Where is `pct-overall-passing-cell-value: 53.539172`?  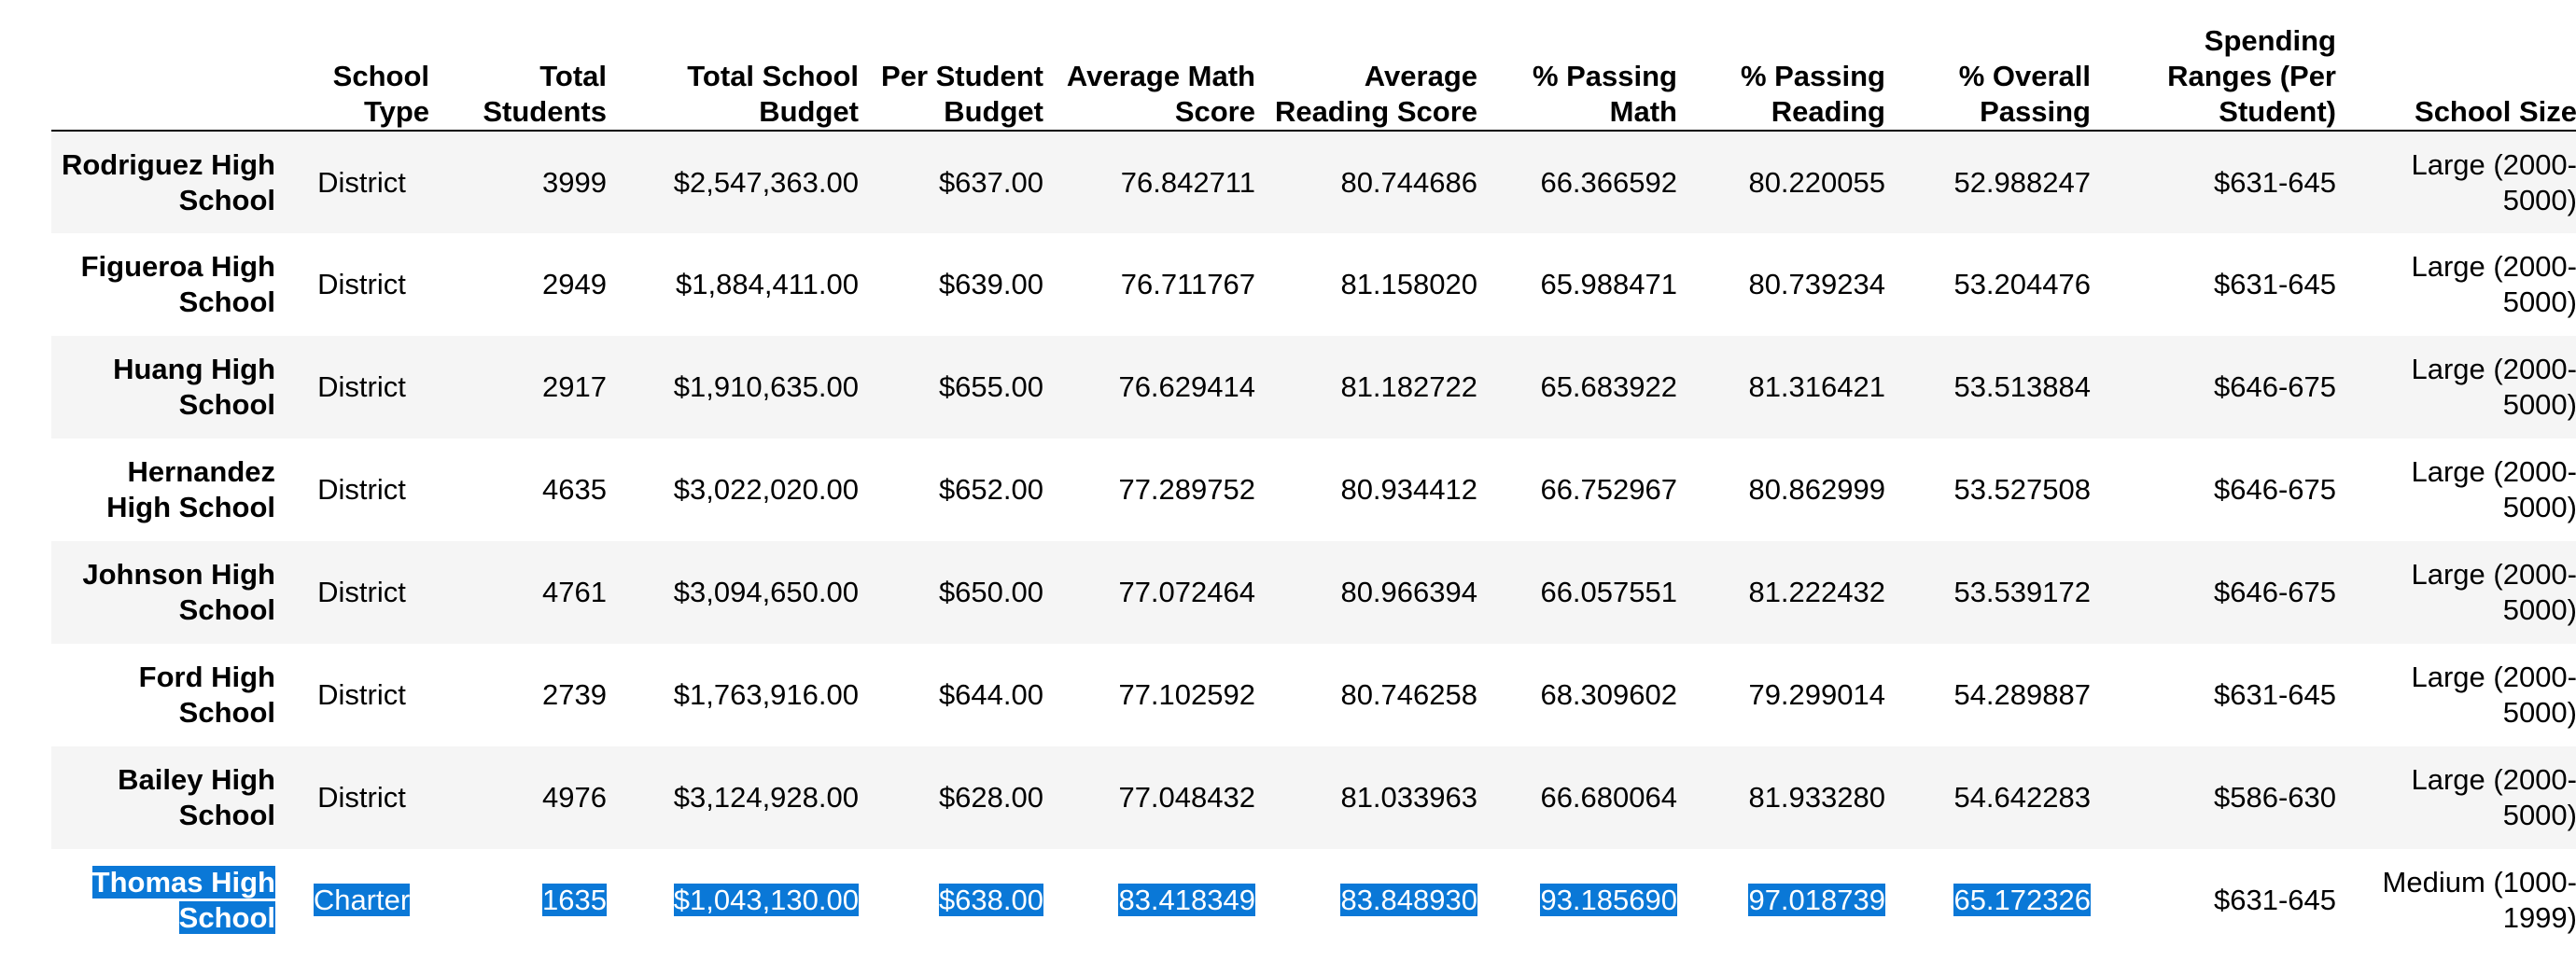 pct-overall-passing-cell-value: 53.539172 is located at coordinates (2022, 592).